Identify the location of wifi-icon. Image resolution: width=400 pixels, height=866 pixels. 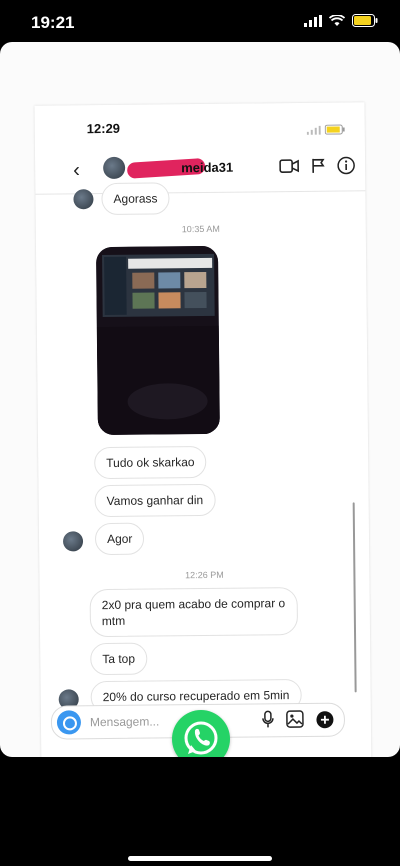
(337, 20).